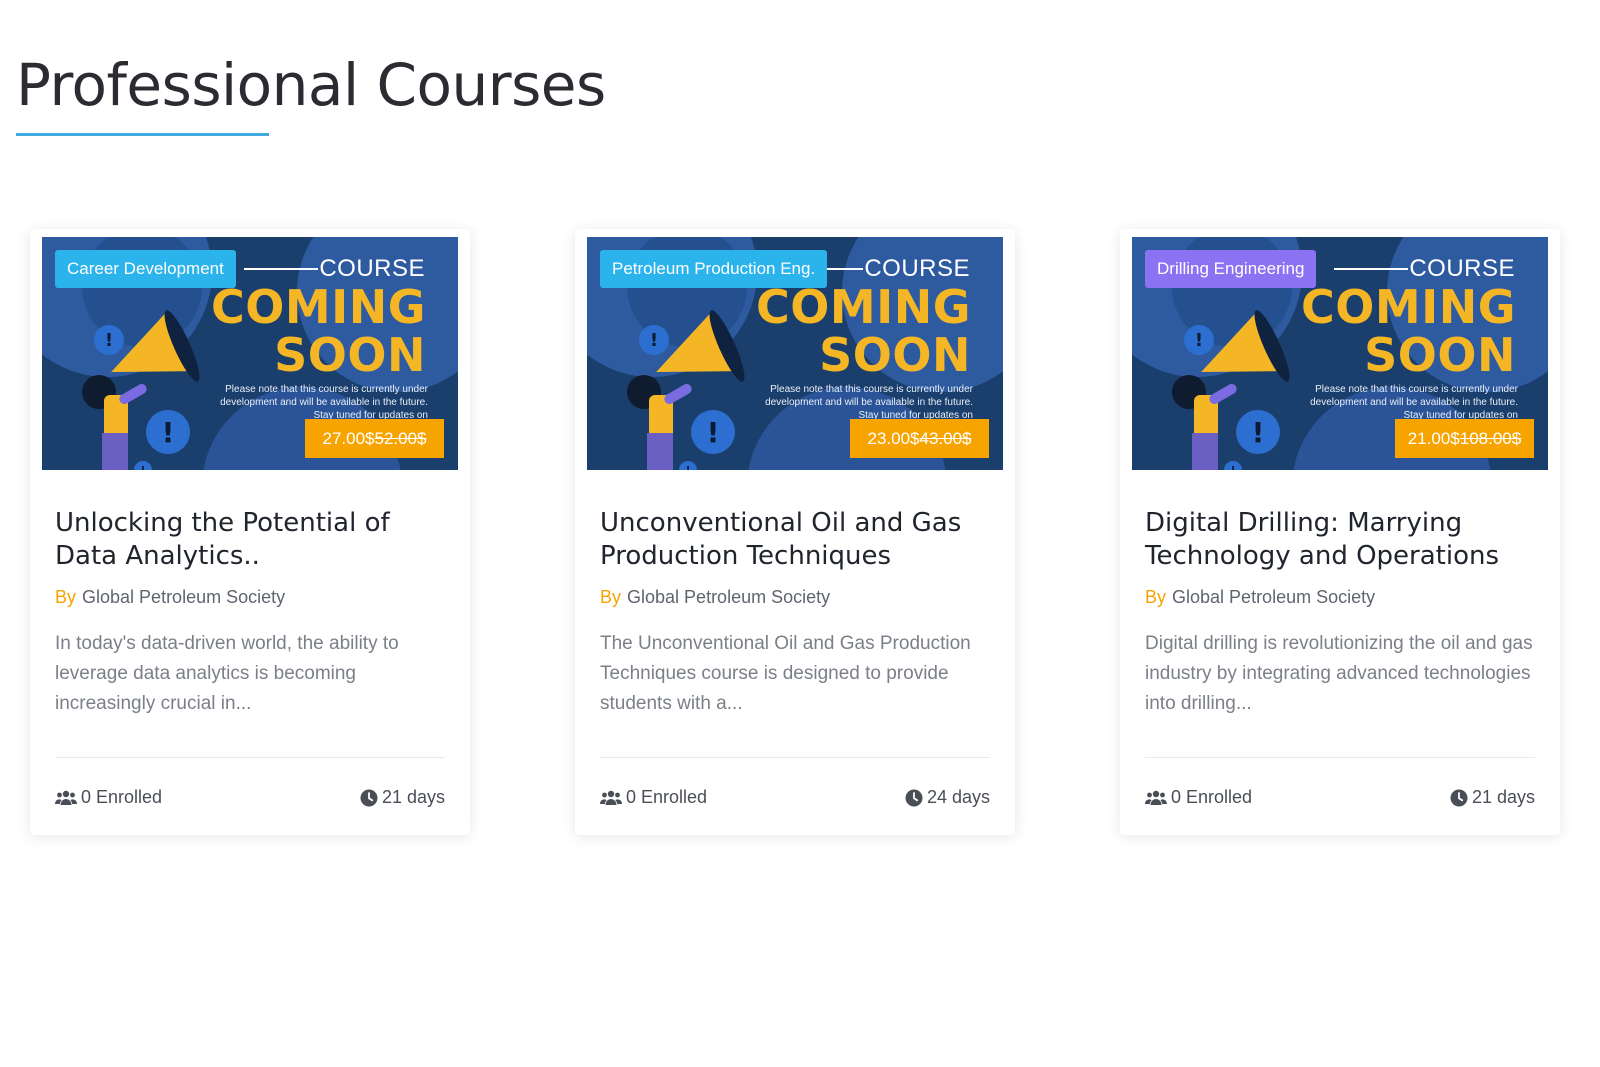 This screenshot has height=1067, width=1600. Describe the element at coordinates (958, 797) in the screenshot. I see `duration-label: 24 days` at that location.